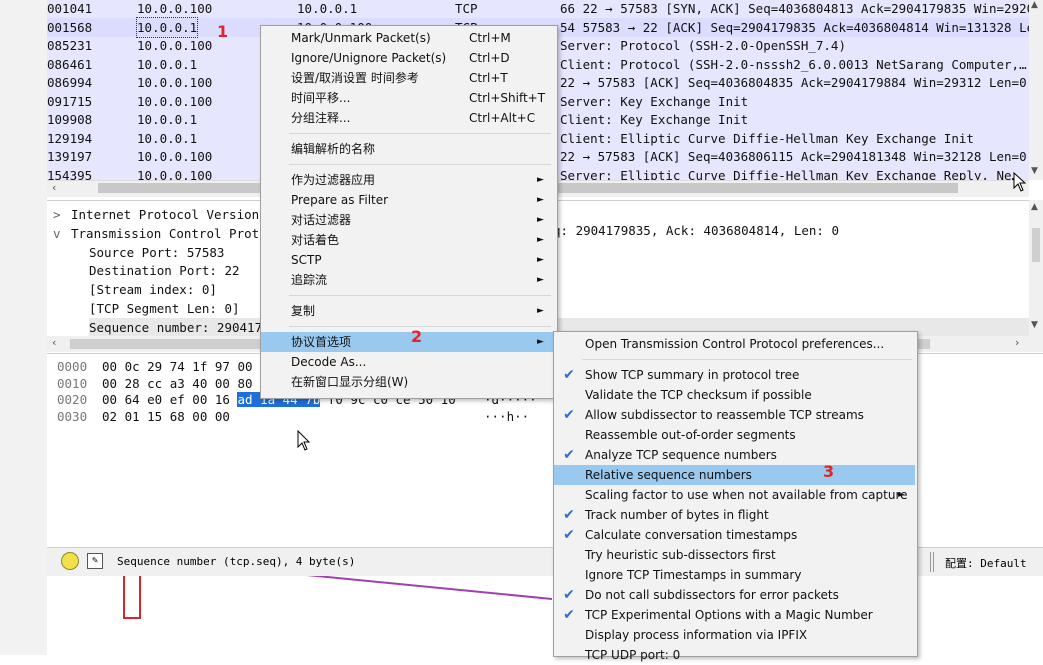 Image resolution: width=1043 pixels, height=665 pixels. I want to click on preference-item: ✔ Calculate conversation timestamps, so click(734, 535).